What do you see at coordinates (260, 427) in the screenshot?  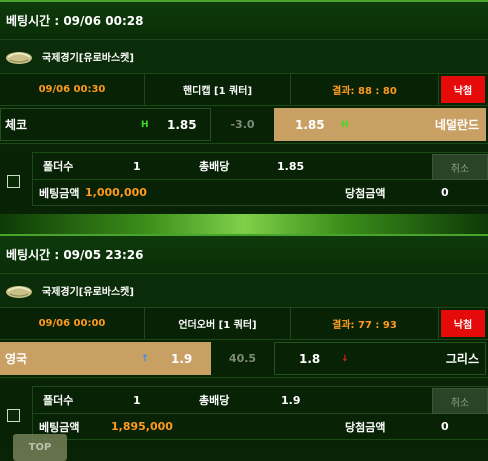 I see `summary-amount-row: 베팅금액 1,895,000 당첨금액 0` at bounding box center [260, 427].